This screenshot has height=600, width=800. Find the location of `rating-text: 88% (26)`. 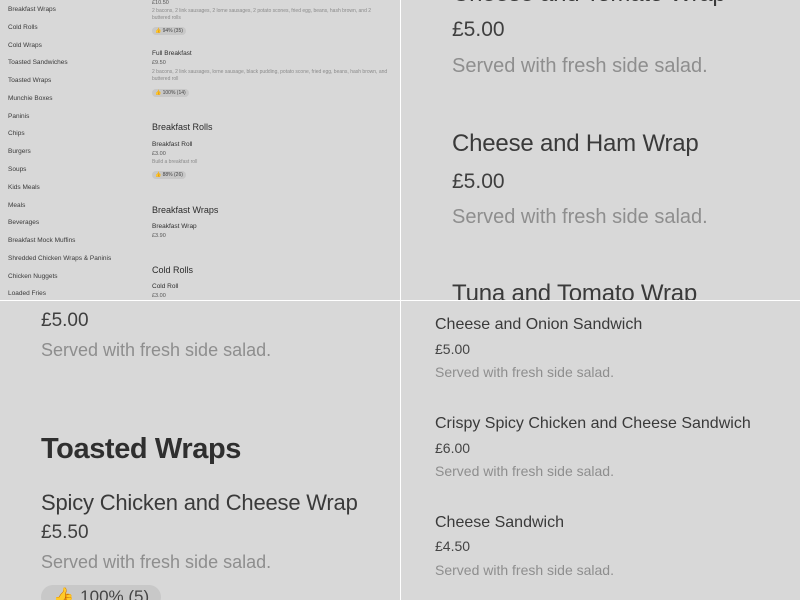

rating-text: 88% (26) is located at coordinates (172, 175).